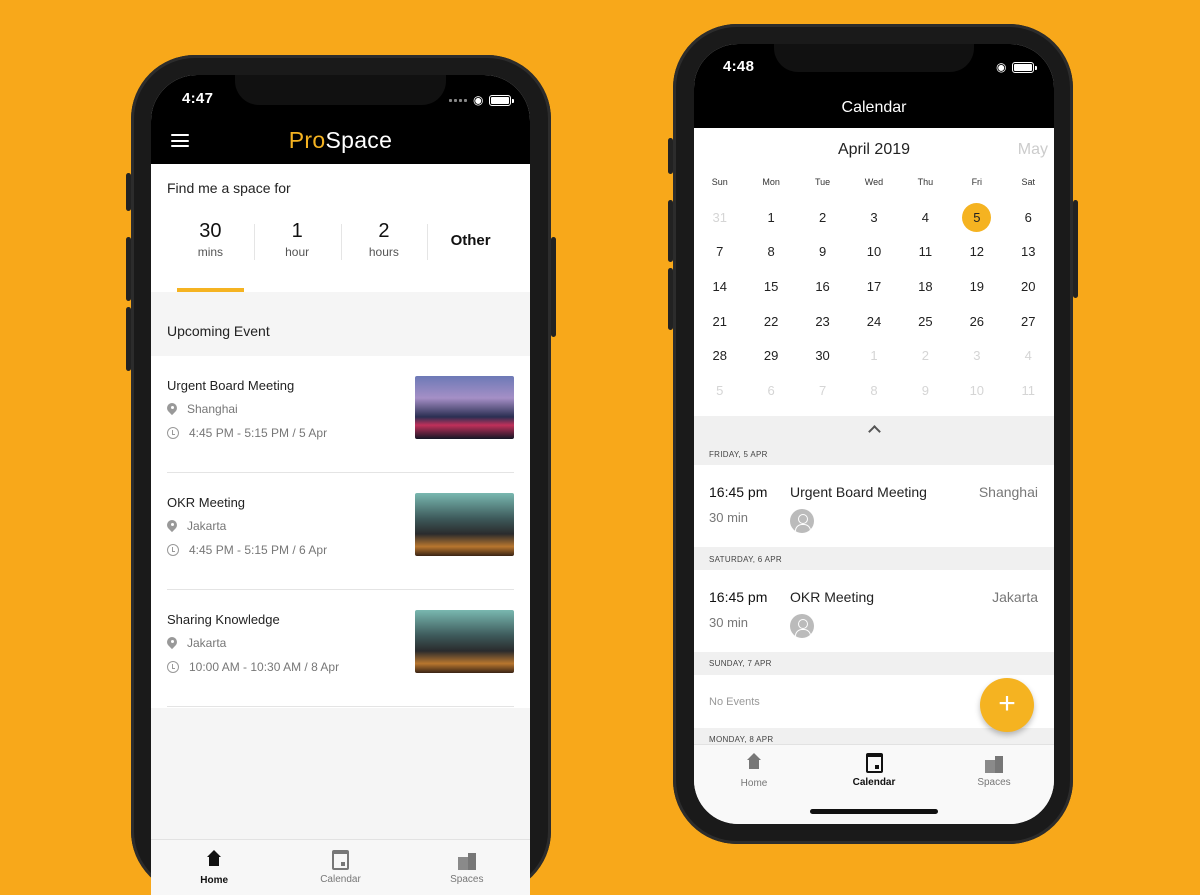 The height and width of the screenshot is (895, 1200). What do you see at coordinates (470, 246) in the screenshot?
I see `duration-other: Other` at bounding box center [470, 246].